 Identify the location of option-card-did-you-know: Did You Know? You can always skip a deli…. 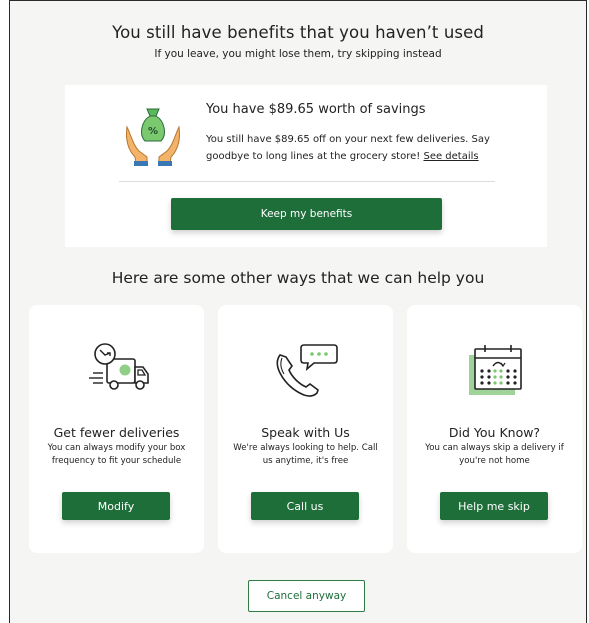
(494, 429).